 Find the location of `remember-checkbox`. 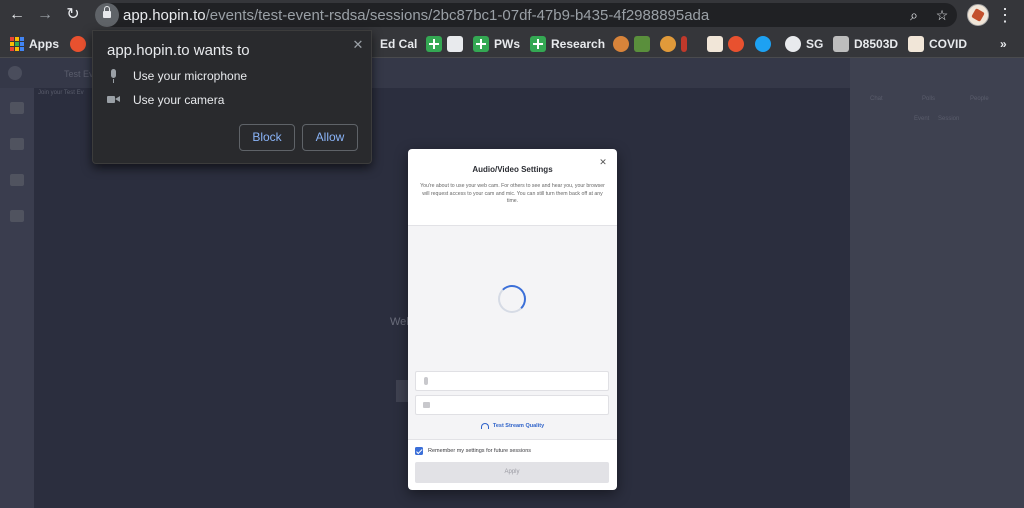

remember-checkbox is located at coordinates (419, 451).